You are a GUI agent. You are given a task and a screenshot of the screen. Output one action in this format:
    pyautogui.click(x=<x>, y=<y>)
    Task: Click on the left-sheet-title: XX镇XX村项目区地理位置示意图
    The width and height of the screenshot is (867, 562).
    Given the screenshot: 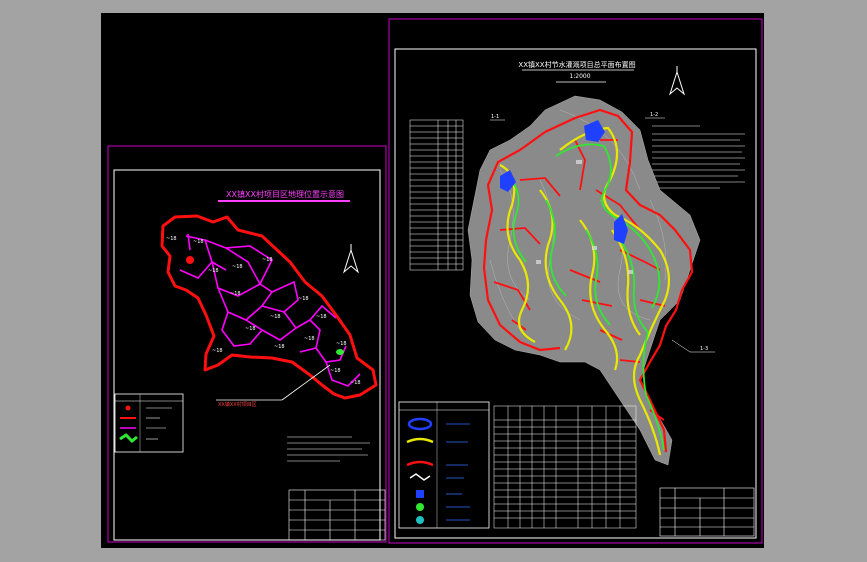 What is the action you would take?
    pyautogui.click(x=285, y=194)
    